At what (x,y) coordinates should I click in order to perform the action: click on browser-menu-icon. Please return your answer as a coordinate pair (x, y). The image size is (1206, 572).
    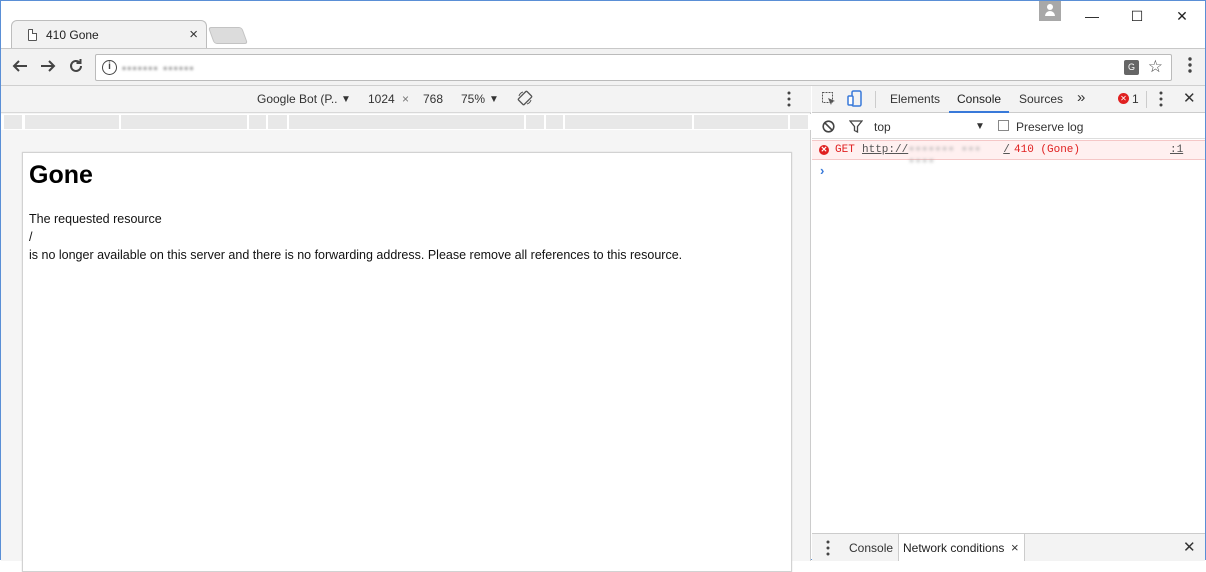
    Looking at the image, I should click on (1190, 65).